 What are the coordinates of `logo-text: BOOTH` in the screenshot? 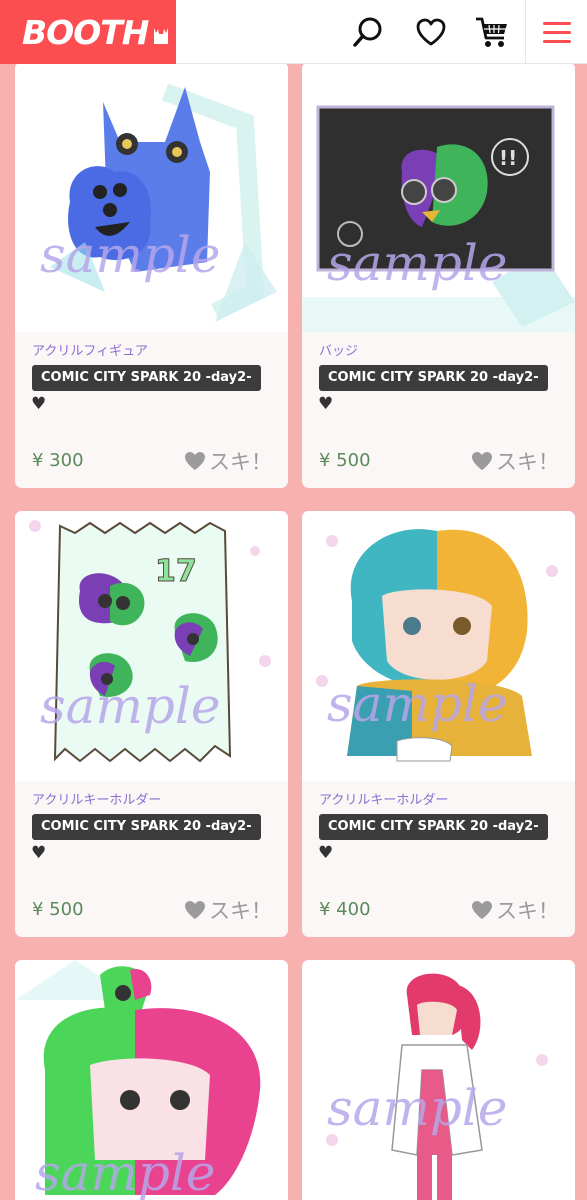 It's located at (85, 32).